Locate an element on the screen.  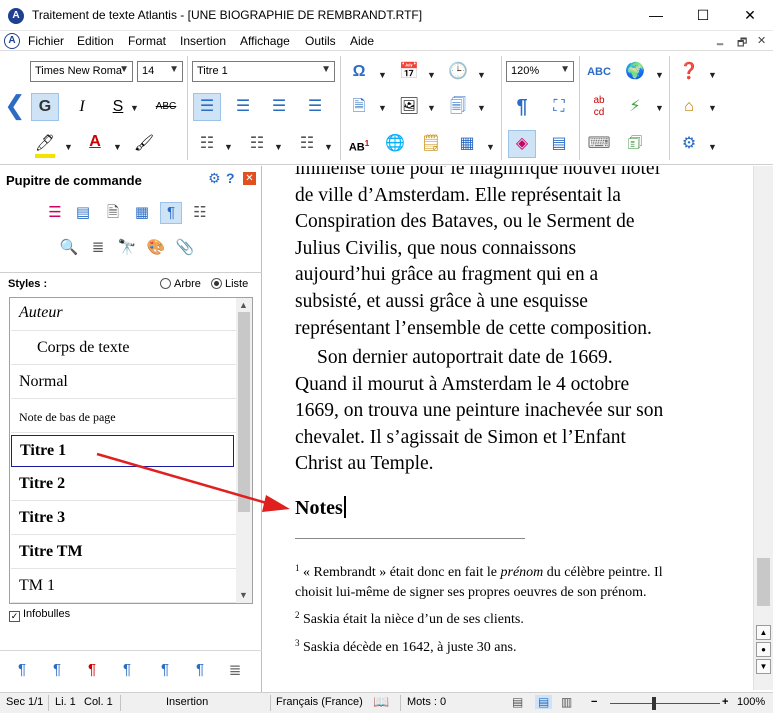
menu-format: Format is located at coordinates (147, 41).